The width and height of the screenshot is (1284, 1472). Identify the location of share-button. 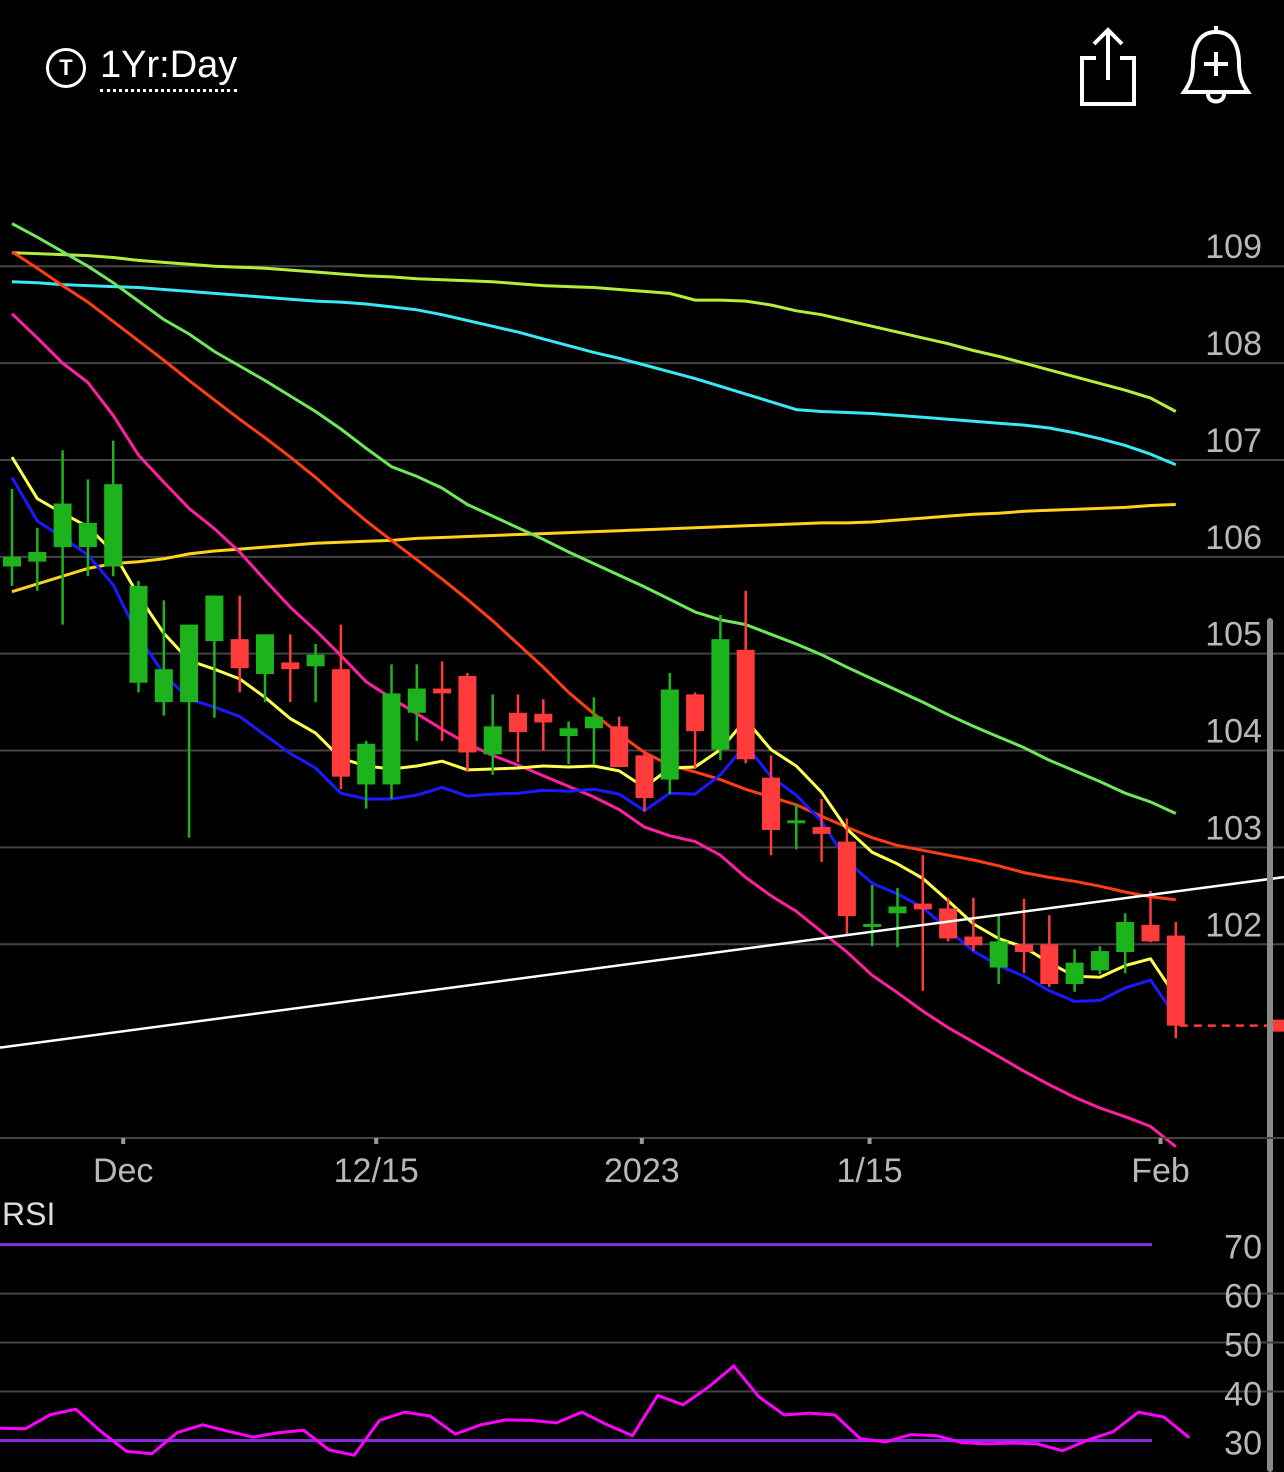
(1109, 67).